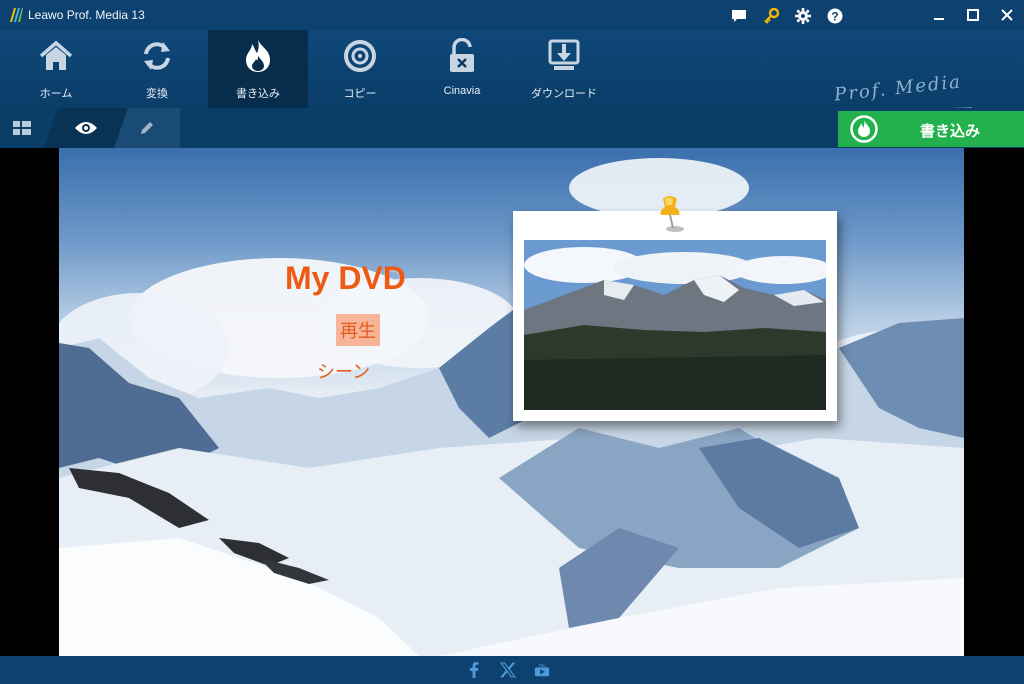 This screenshot has height=684, width=1024. I want to click on minimize-icon, so click(939, 19).